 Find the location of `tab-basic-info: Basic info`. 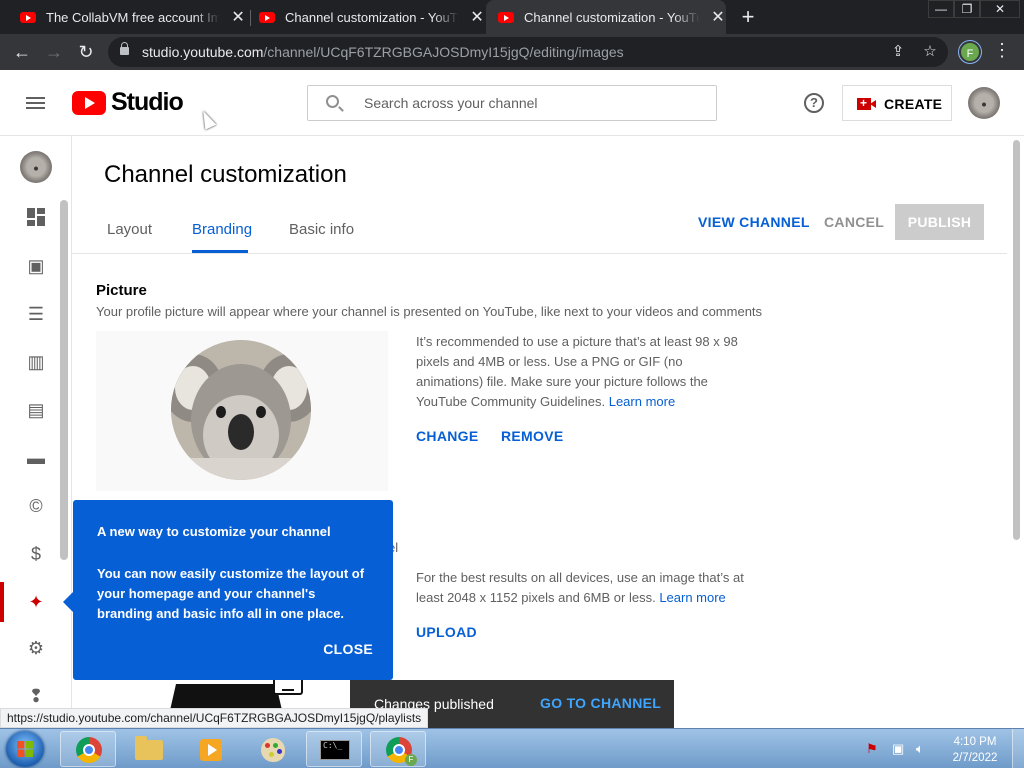

tab-basic-info: Basic info is located at coordinates (321, 229).